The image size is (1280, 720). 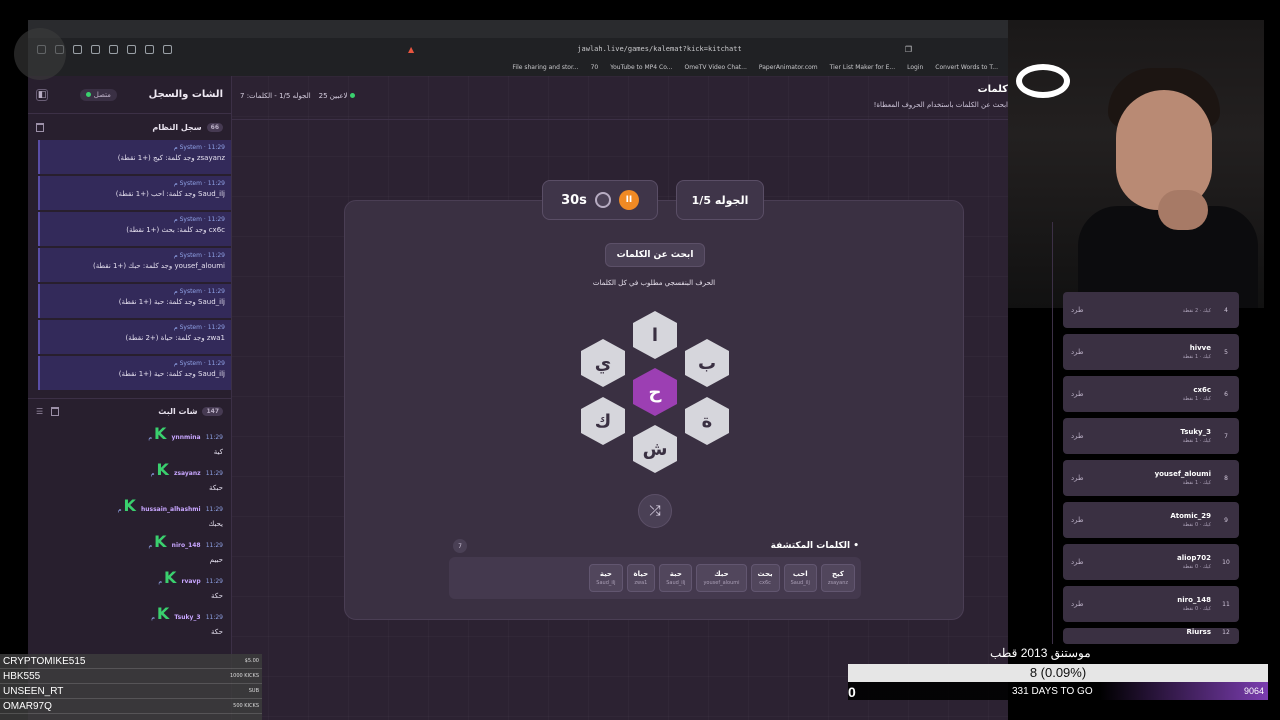 I want to click on status-label: متصل, so click(x=102, y=94).